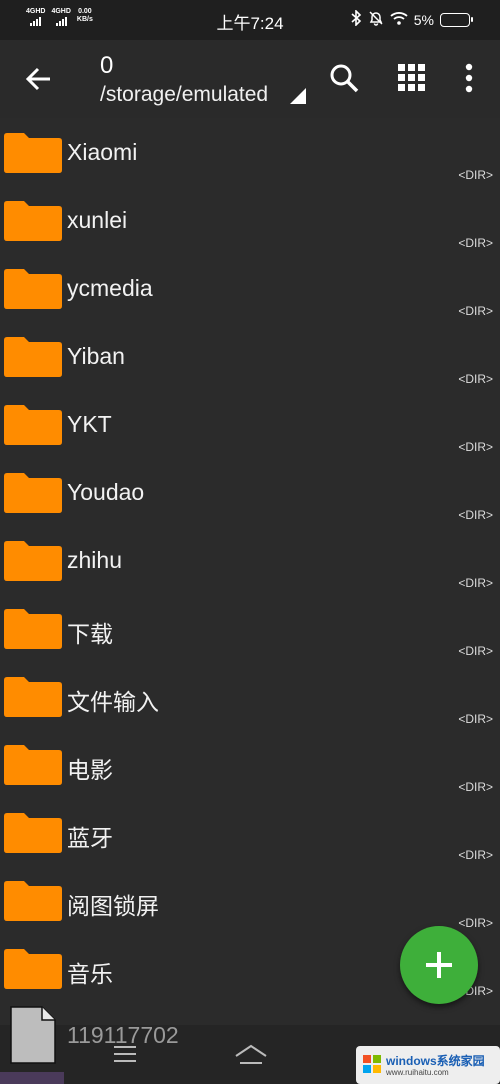  What do you see at coordinates (250, 832) in the screenshot?
I see `file-list-item: 蓝牙 <DIR>` at bounding box center [250, 832].